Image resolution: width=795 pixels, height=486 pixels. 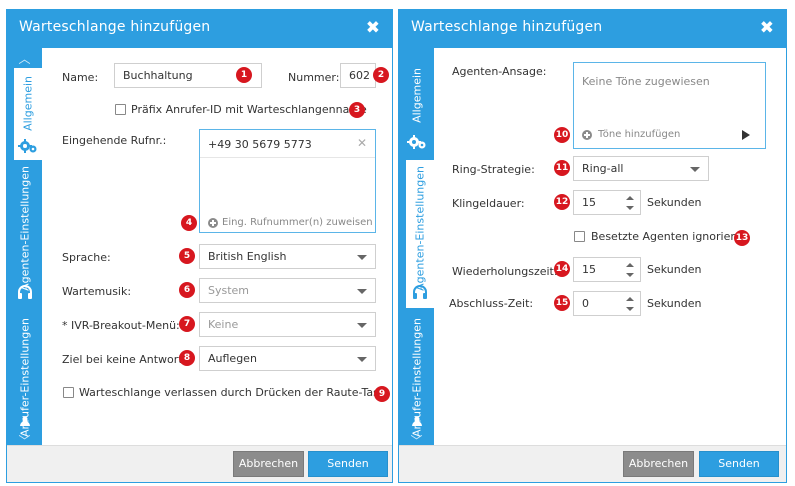 I want to click on ring-duration-stepper: 15, so click(x=607, y=202).